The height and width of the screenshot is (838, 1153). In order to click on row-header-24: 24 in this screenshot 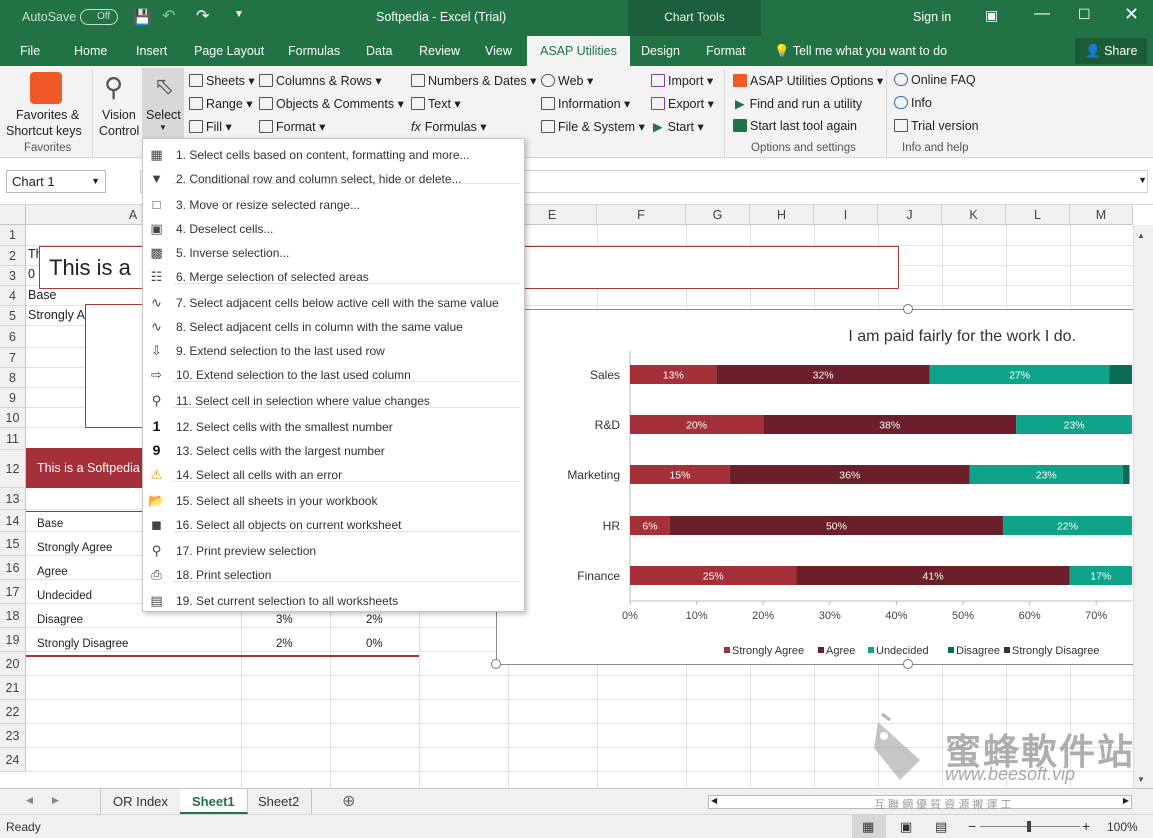, I will do `click(13, 760)`.